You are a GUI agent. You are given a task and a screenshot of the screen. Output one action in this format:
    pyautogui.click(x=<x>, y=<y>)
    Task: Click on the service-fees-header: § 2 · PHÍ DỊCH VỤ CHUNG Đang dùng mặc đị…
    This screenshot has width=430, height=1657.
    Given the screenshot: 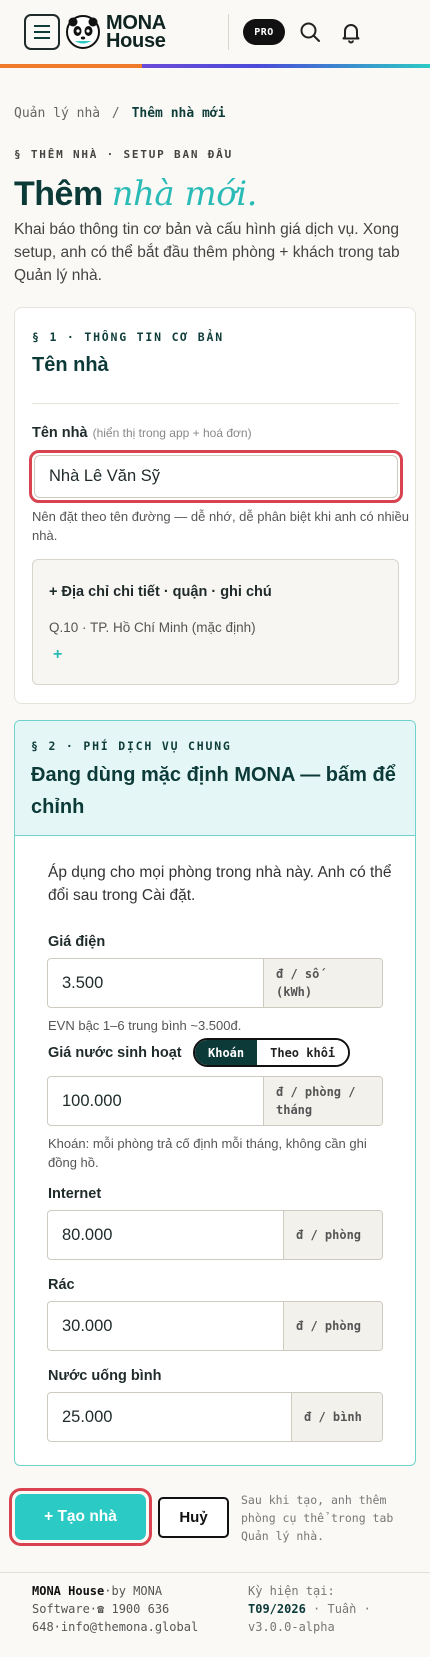 What is the action you would take?
    pyautogui.click(x=215, y=778)
    